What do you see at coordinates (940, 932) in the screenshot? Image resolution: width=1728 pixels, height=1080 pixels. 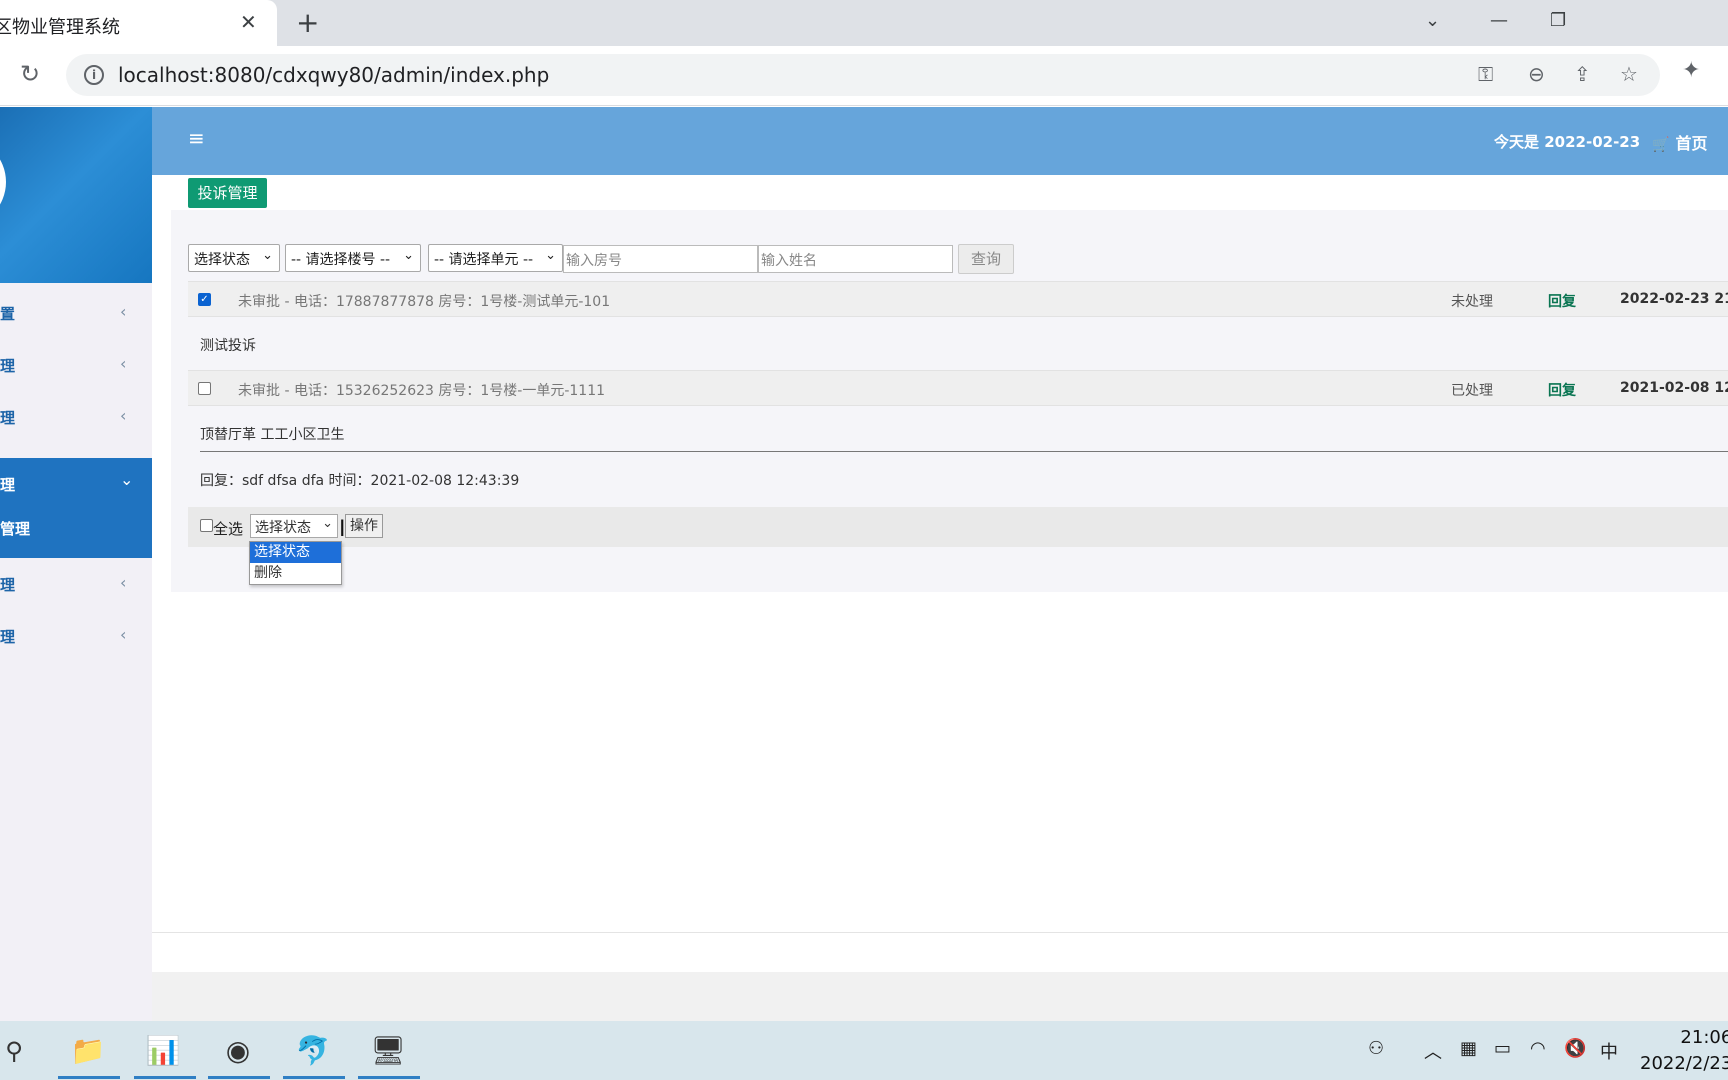 I see `footer-divider` at bounding box center [940, 932].